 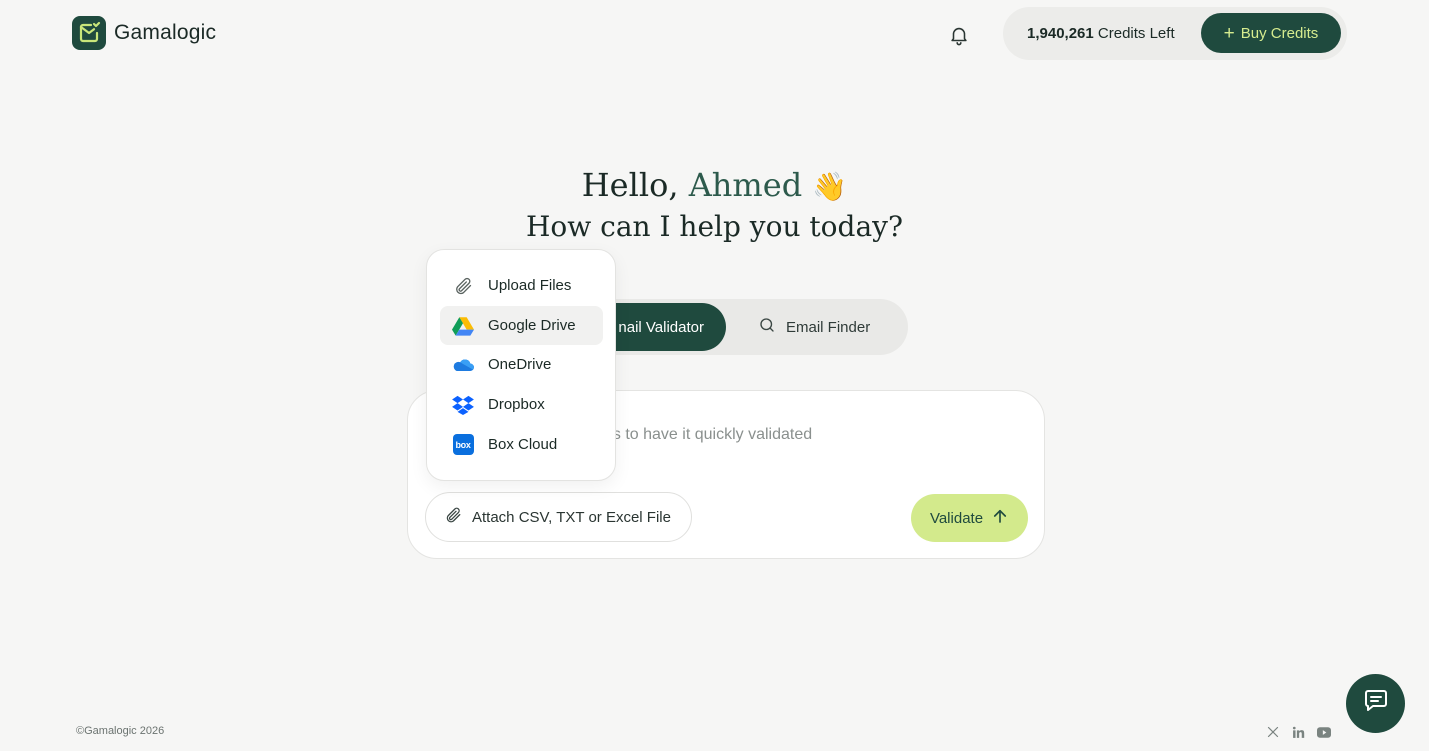 I want to click on menu-item-label: Dropbox, so click(x=516, y=404).